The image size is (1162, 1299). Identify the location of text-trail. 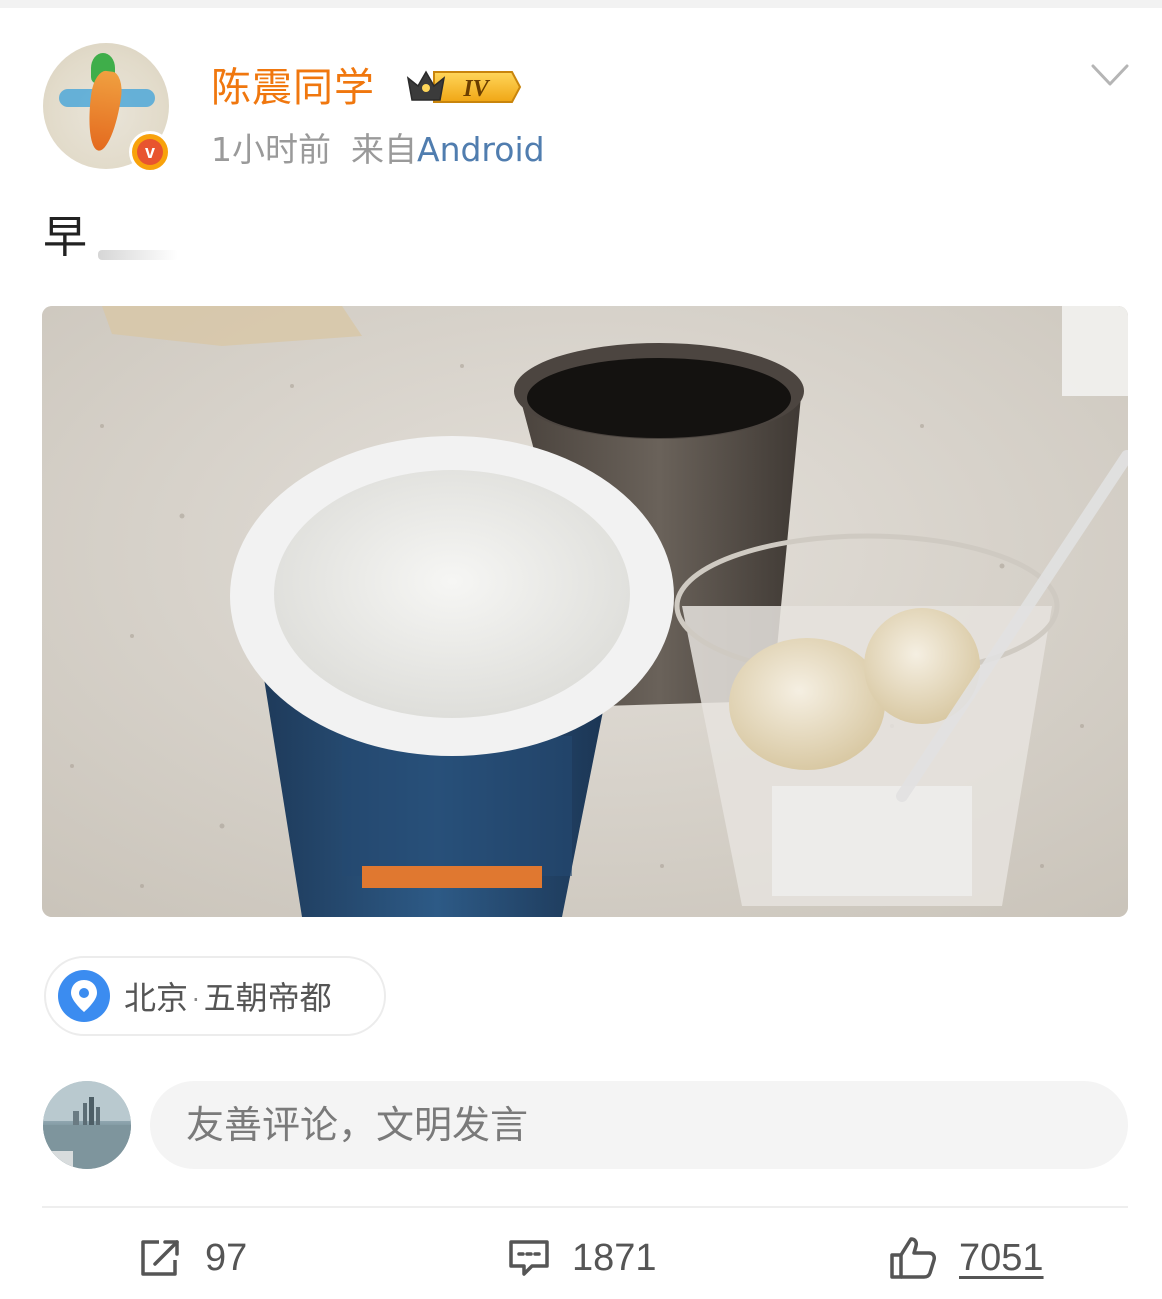
(138, 255).